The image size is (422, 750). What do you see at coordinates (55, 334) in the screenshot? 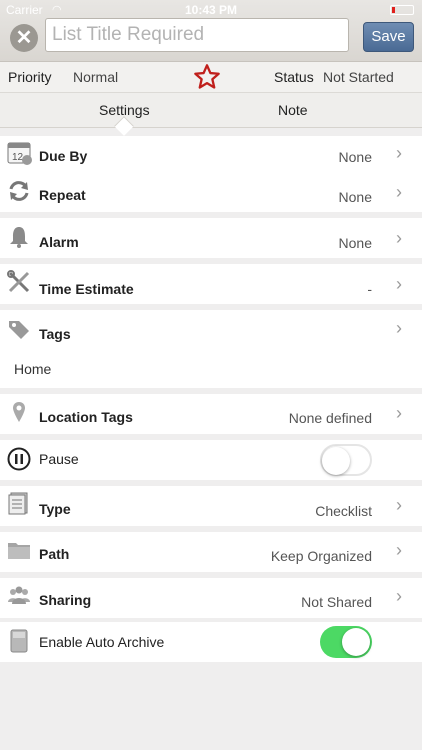
I see `tags-label: Tags` at bounding box center [55, 334].